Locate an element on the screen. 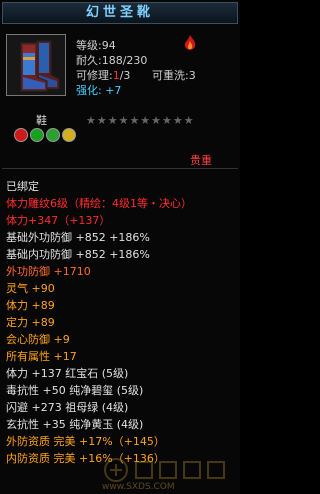 The width and height of the screenshot is (320, 494). attribute-line: 体力 +137 红宝石 (5级) is located at coordinates (67, 373).